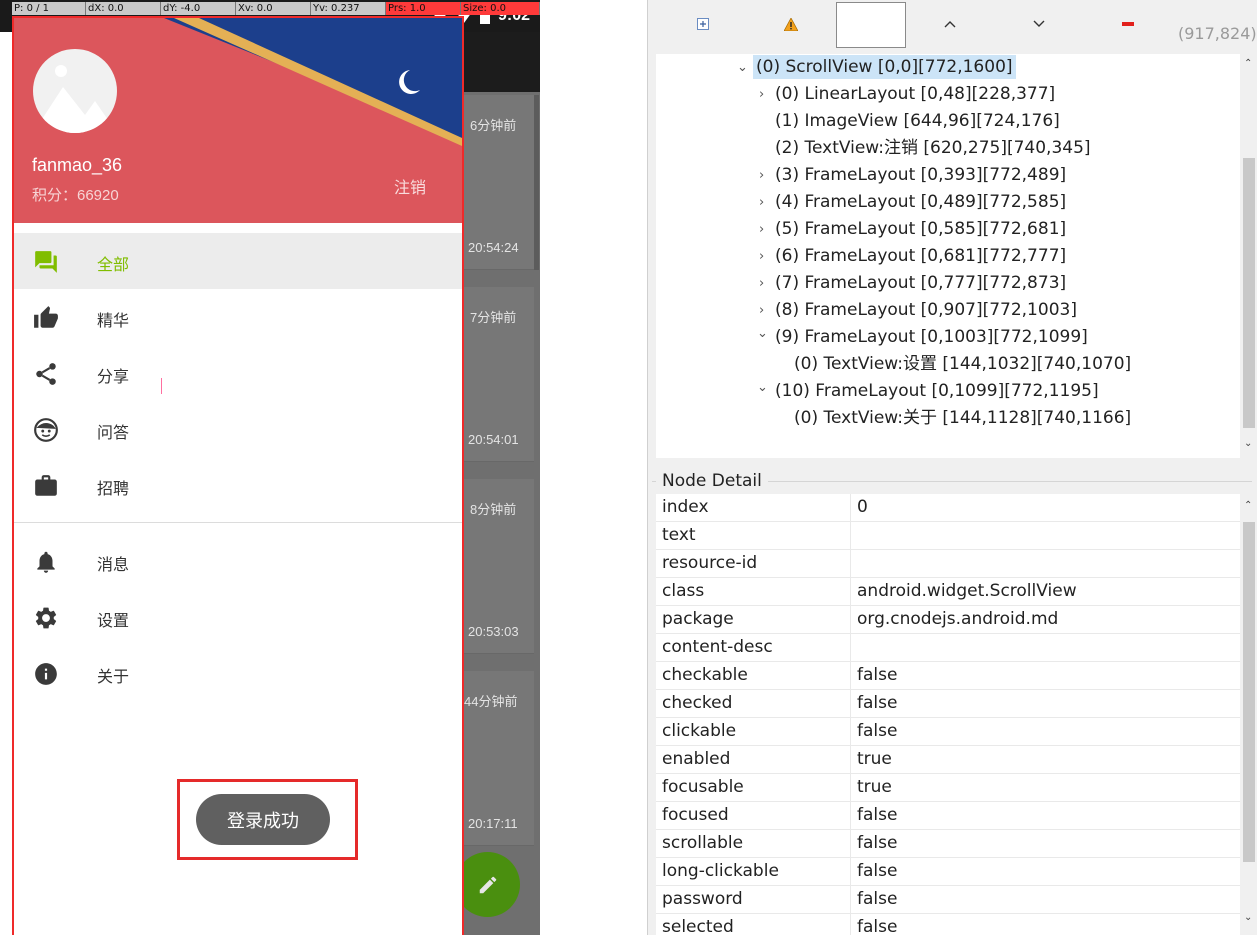  I want to click on detail-row: scrollable false, so click(948, 844).